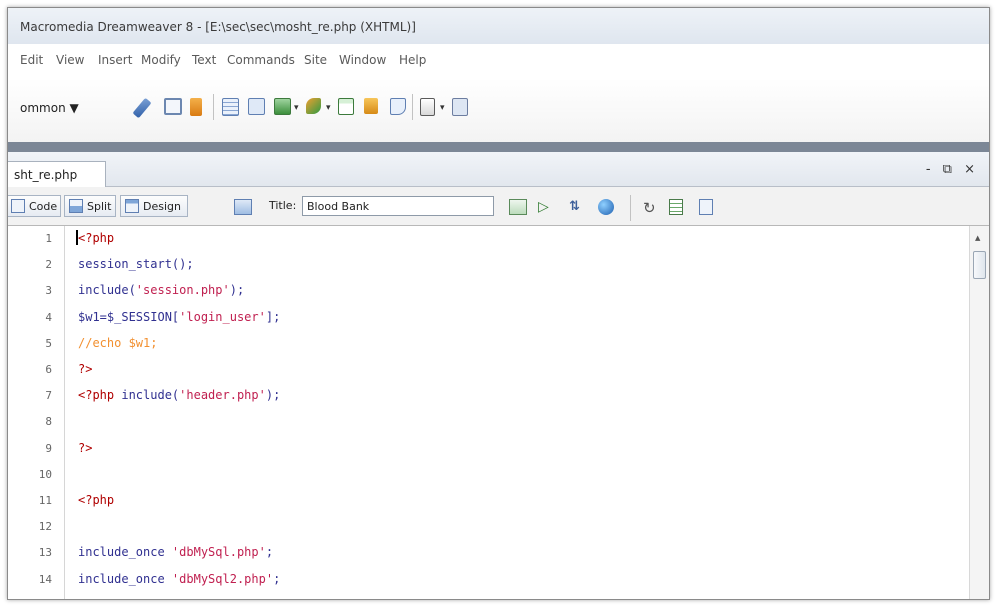  I want to click on insert-category-dropdown: ommon ▼, so click(49, 108).